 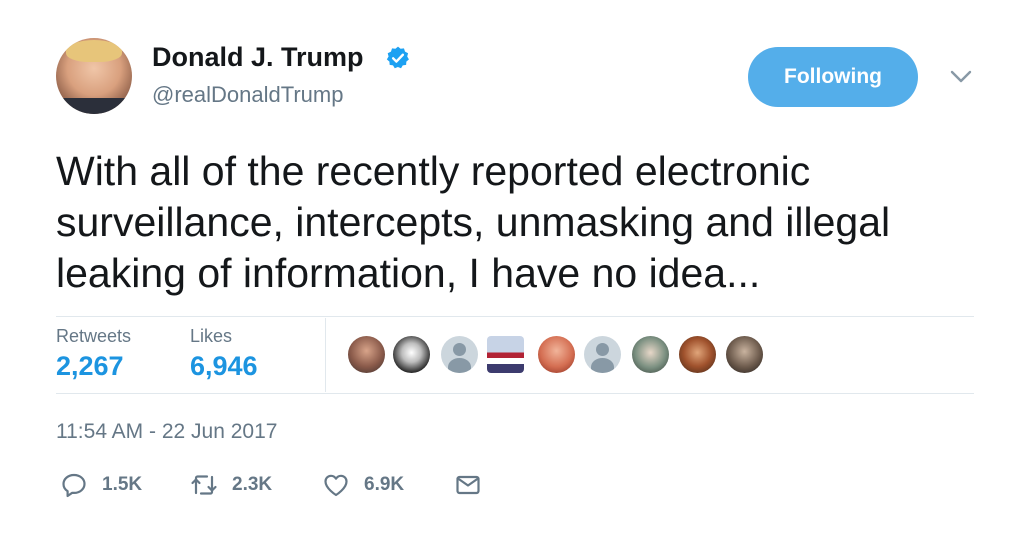 I want to click on retweets-label: Retweets, so click(x=94, y=336).